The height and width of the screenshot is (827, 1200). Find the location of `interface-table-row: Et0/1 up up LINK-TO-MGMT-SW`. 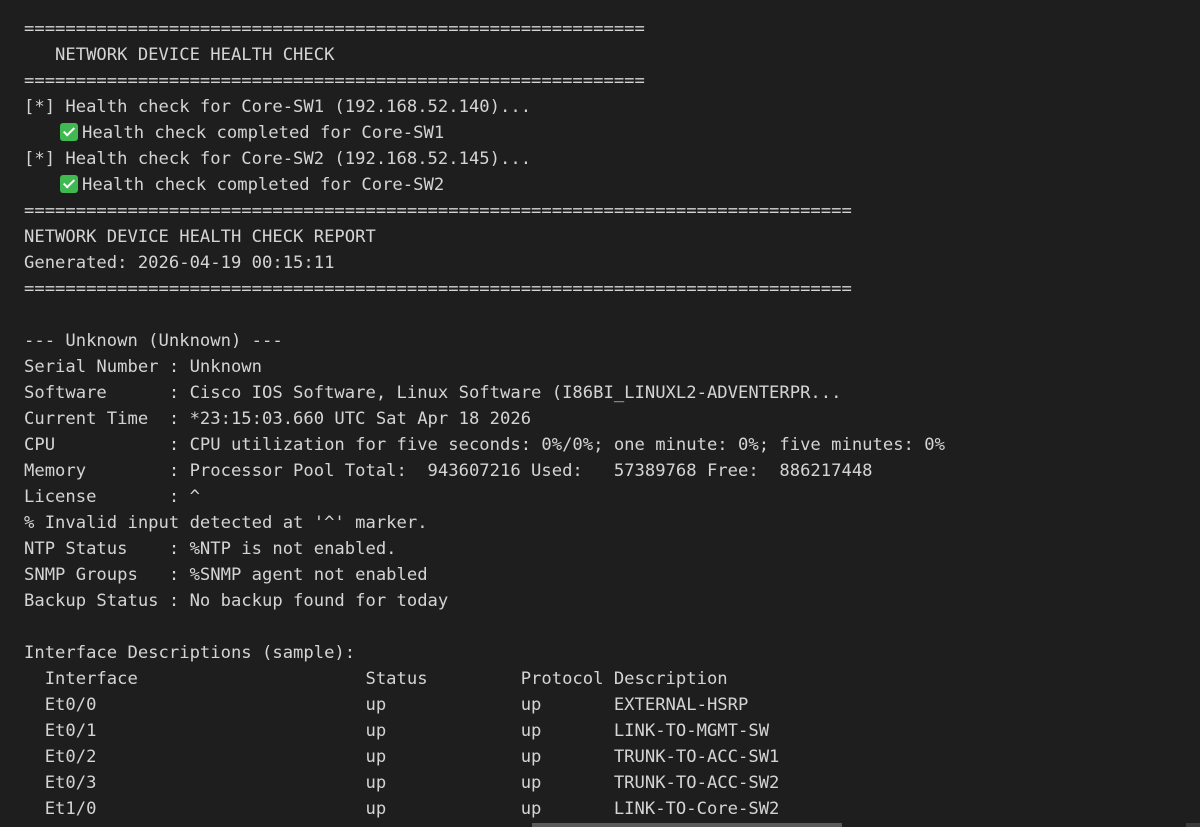

interface-table-row: Et0/1 up up LINK-TO-MGMT-SW is located at coordinates (397, 731).